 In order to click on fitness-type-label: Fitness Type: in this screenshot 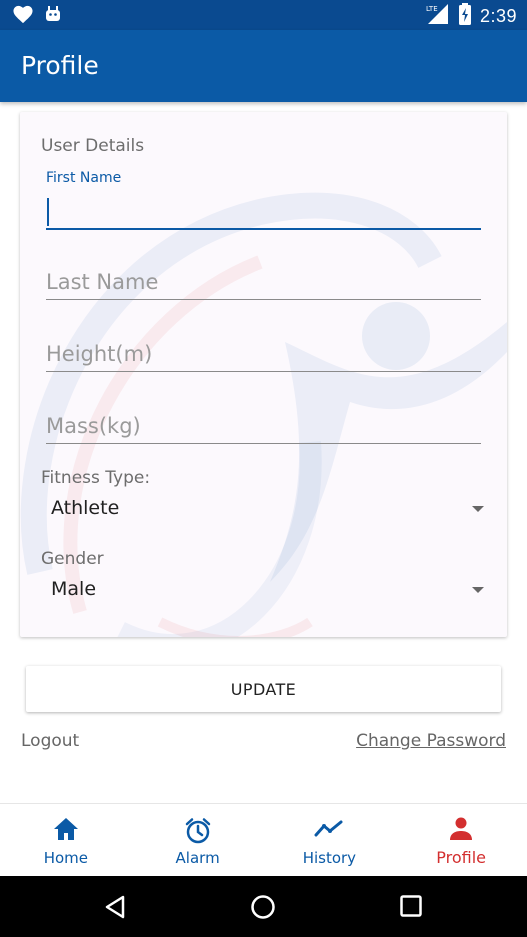, I will do `click(96, 478)`.